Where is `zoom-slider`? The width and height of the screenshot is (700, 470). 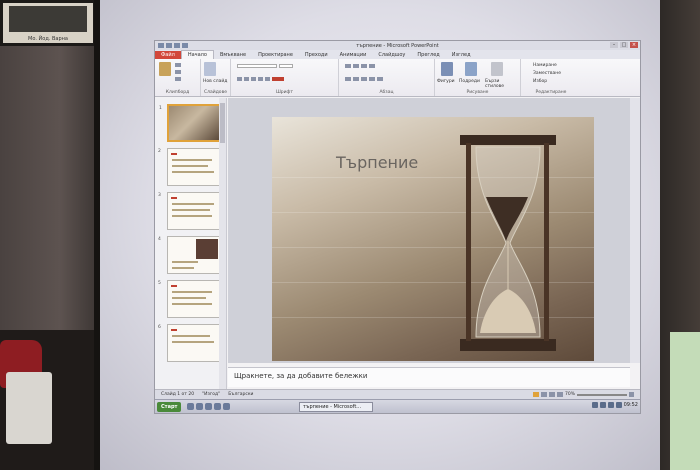 zoom-slider is located at coordinates (602, 394).